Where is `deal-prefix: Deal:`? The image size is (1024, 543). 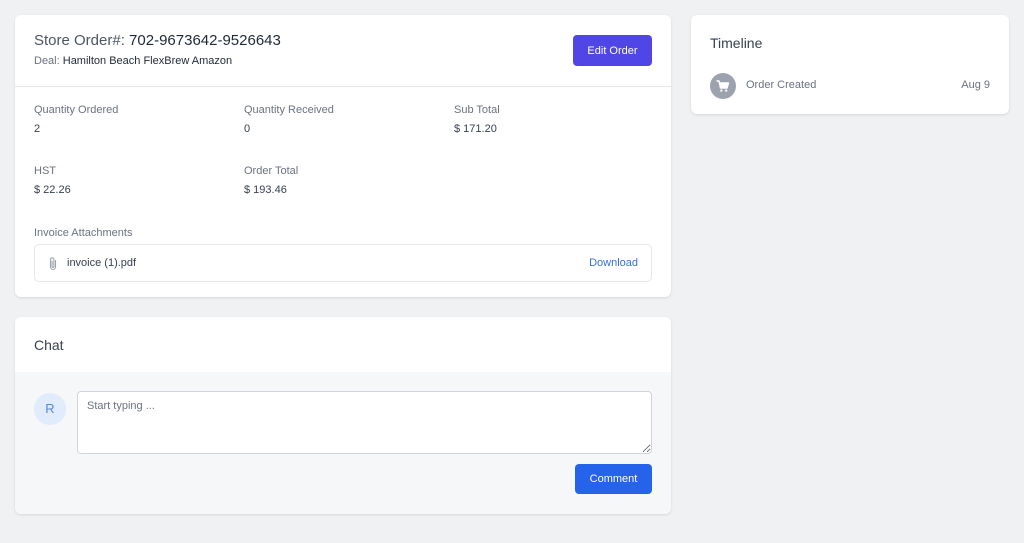 deal-prefix: Deal: is located at coordinates (47, 61).